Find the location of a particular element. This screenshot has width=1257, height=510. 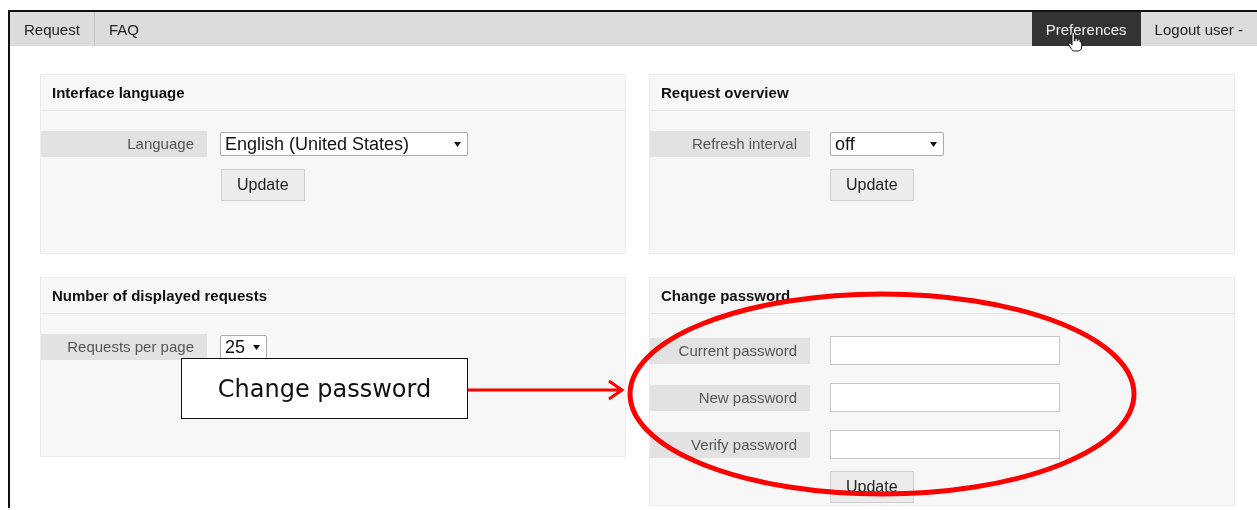

field-label: Refresh interval is located at coordinates (730, 144).